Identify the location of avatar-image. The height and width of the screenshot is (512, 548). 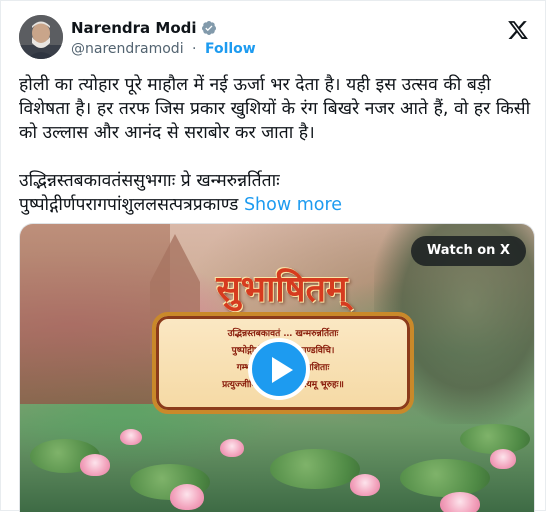
(41, 37).